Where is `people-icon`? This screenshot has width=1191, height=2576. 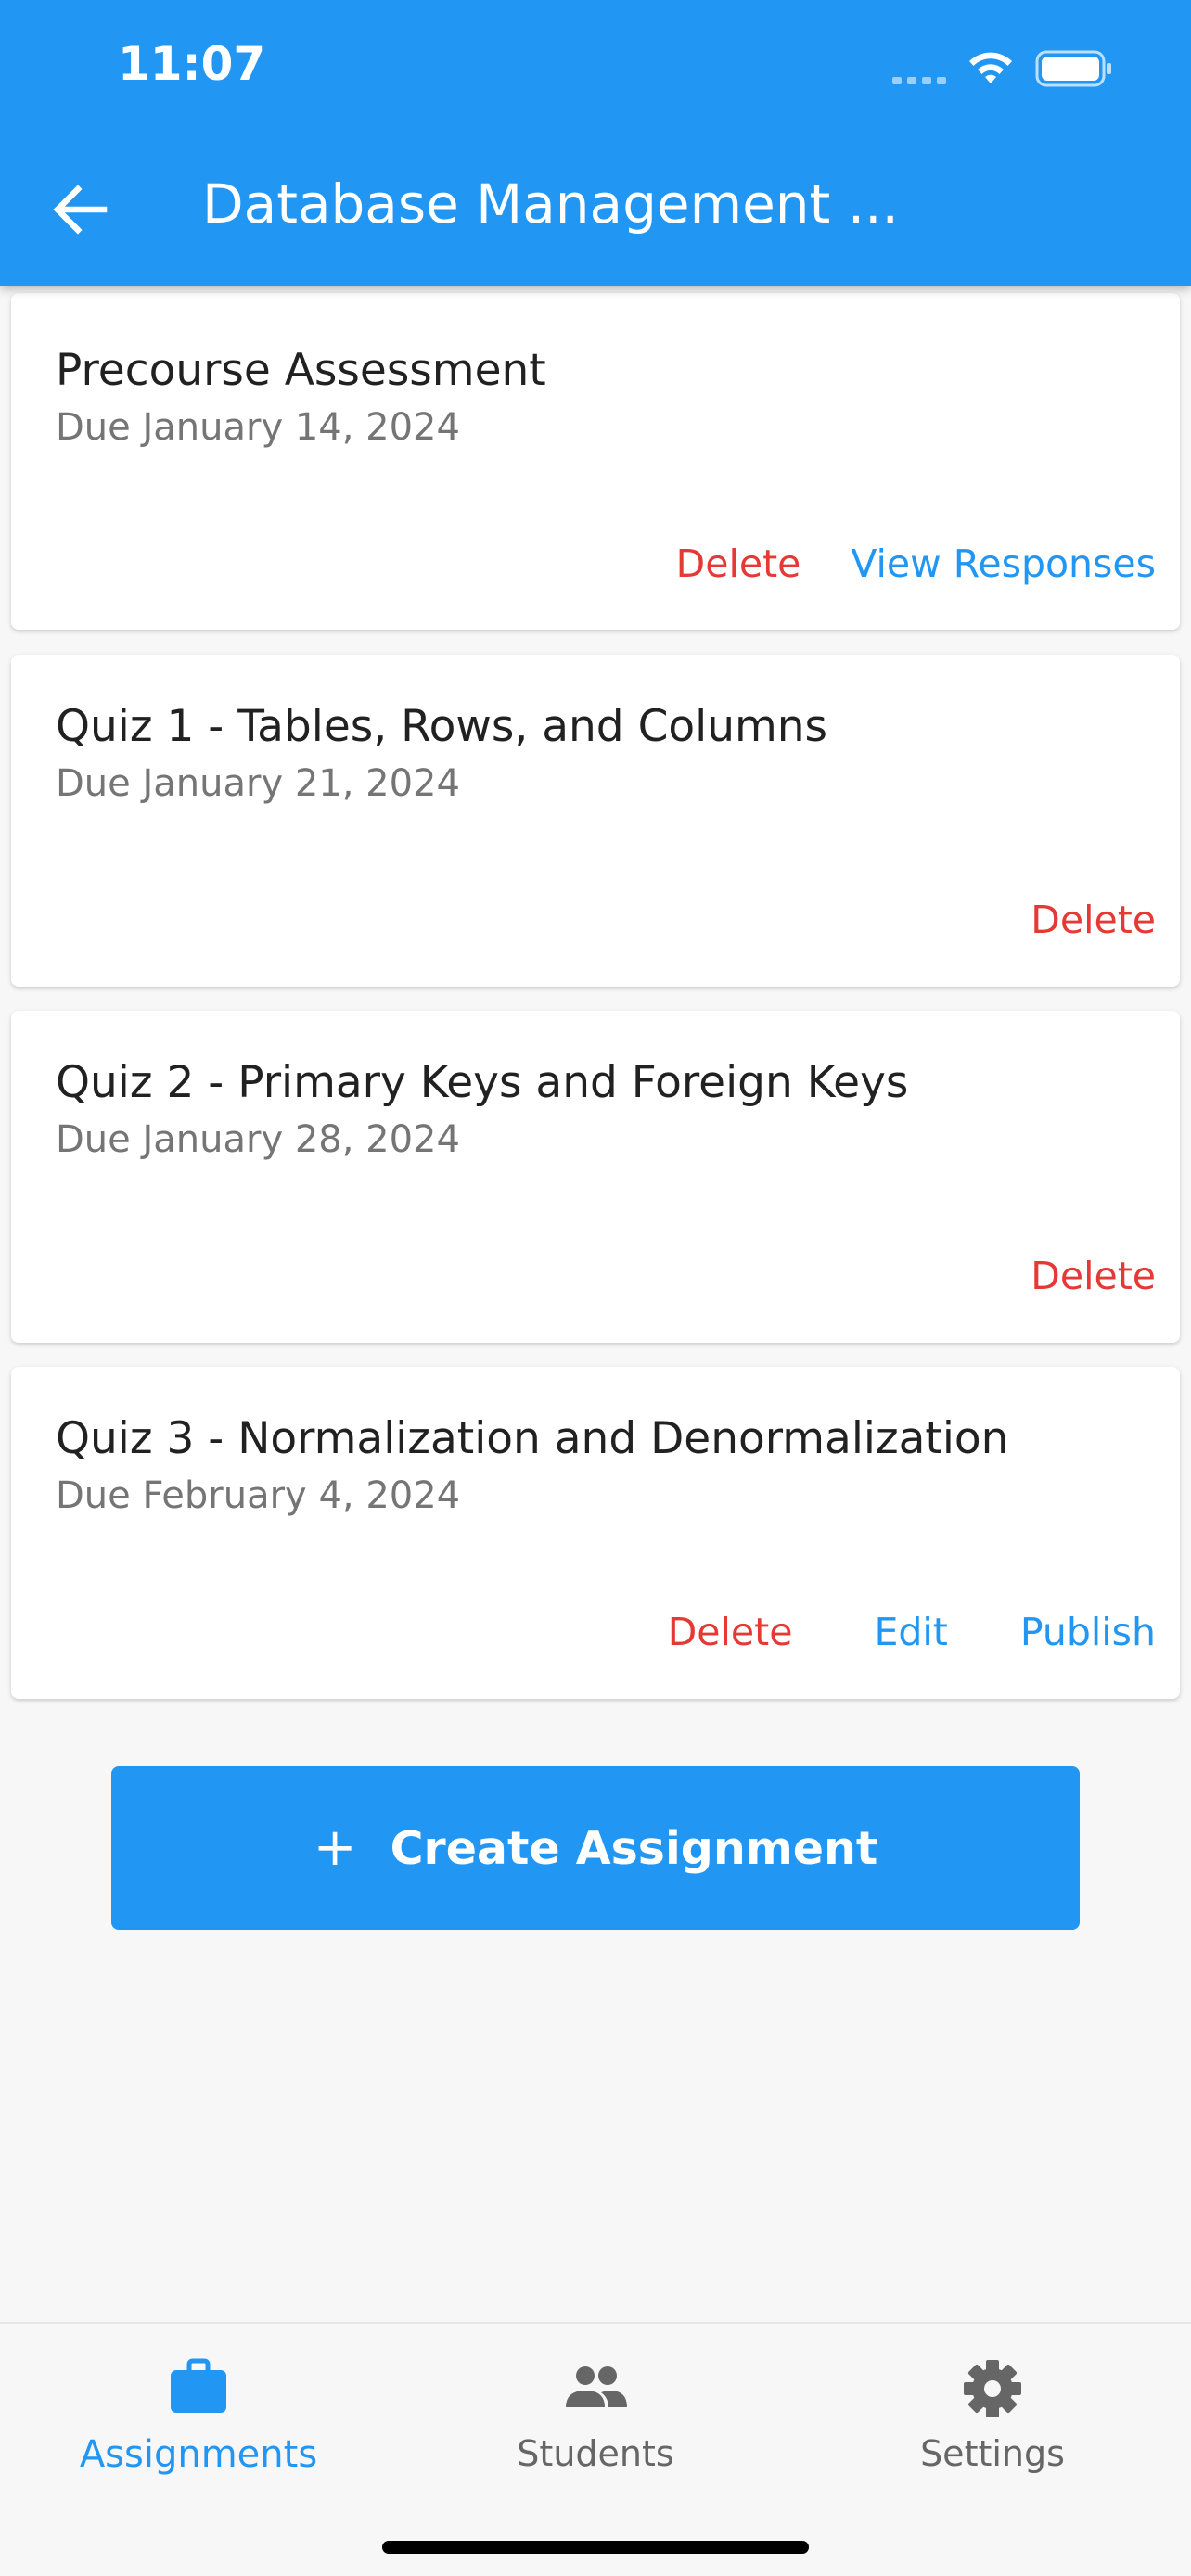 people-icon is located at coordinates (597, 2386).